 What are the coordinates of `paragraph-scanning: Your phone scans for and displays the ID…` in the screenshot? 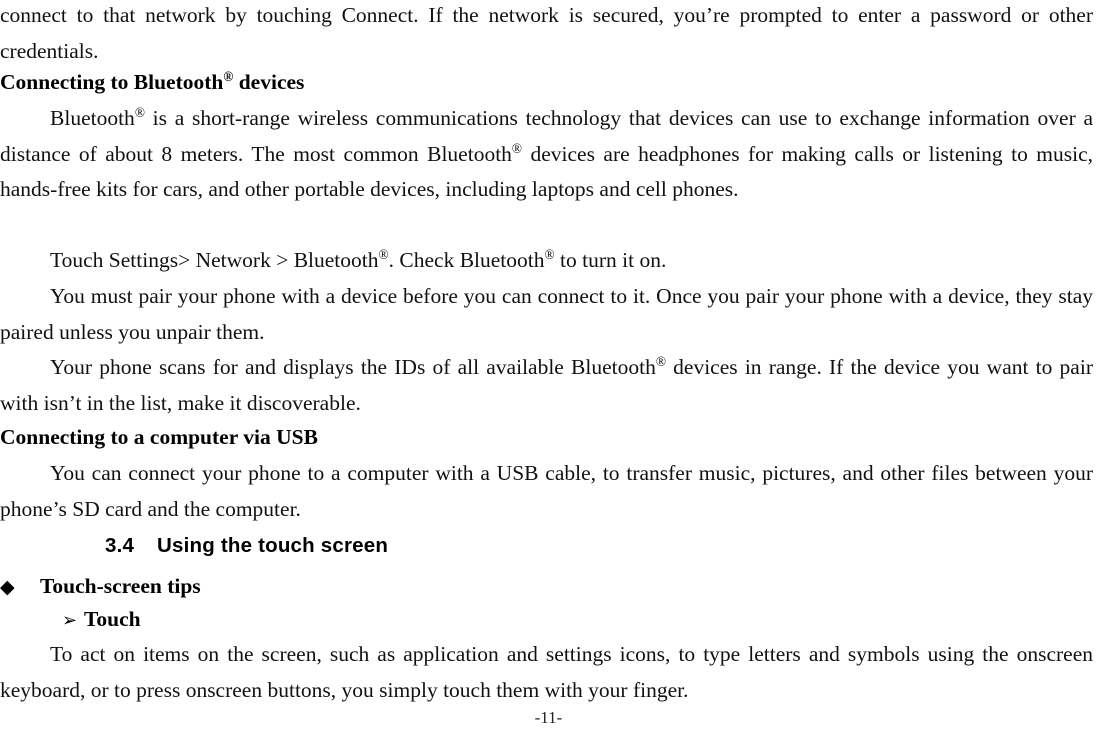 It's located at (546, 385).